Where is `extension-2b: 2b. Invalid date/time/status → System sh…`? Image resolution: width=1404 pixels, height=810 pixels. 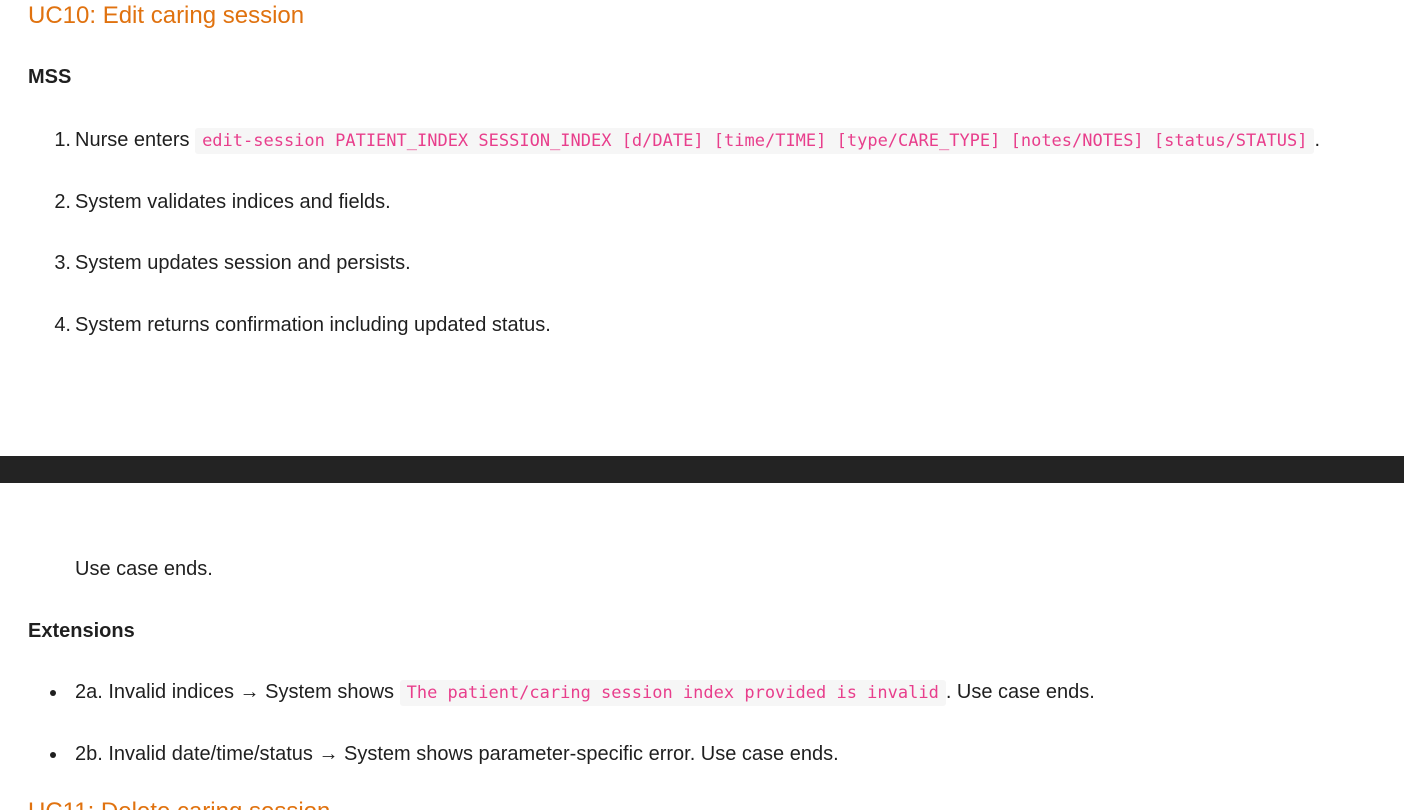
extension-2b: 2b. Invalid date/time/status → System sh… is located at coordinates (444, 754).